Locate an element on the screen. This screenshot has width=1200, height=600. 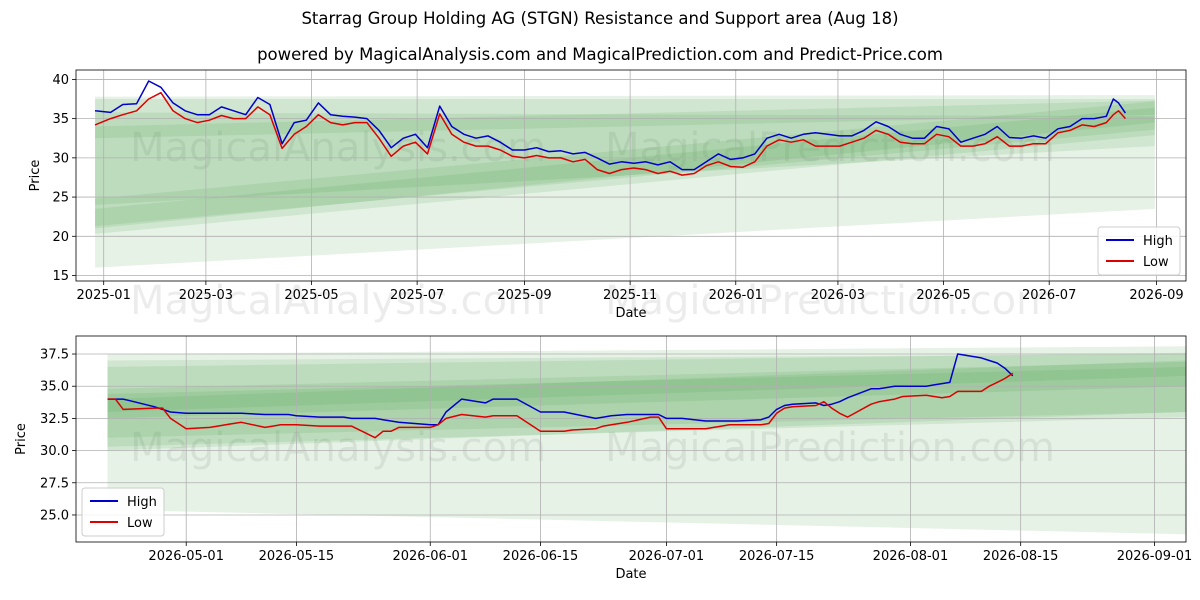
x-tick-label: 2025-11 is located at coordinates (630, 295).